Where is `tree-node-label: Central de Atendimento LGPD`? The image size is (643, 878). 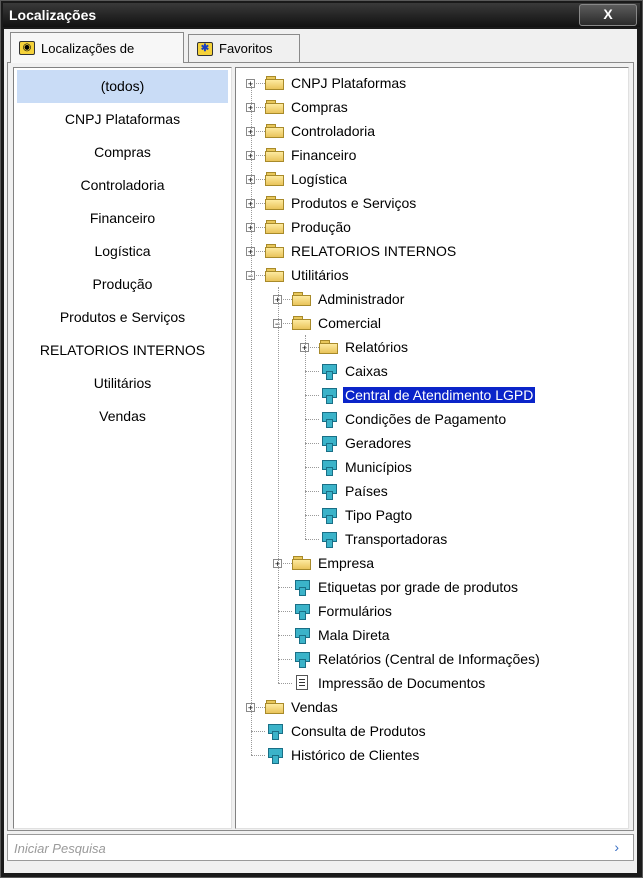 tree-node-label: Central de Atendimento LGPD is located at coordinates (439, 395).